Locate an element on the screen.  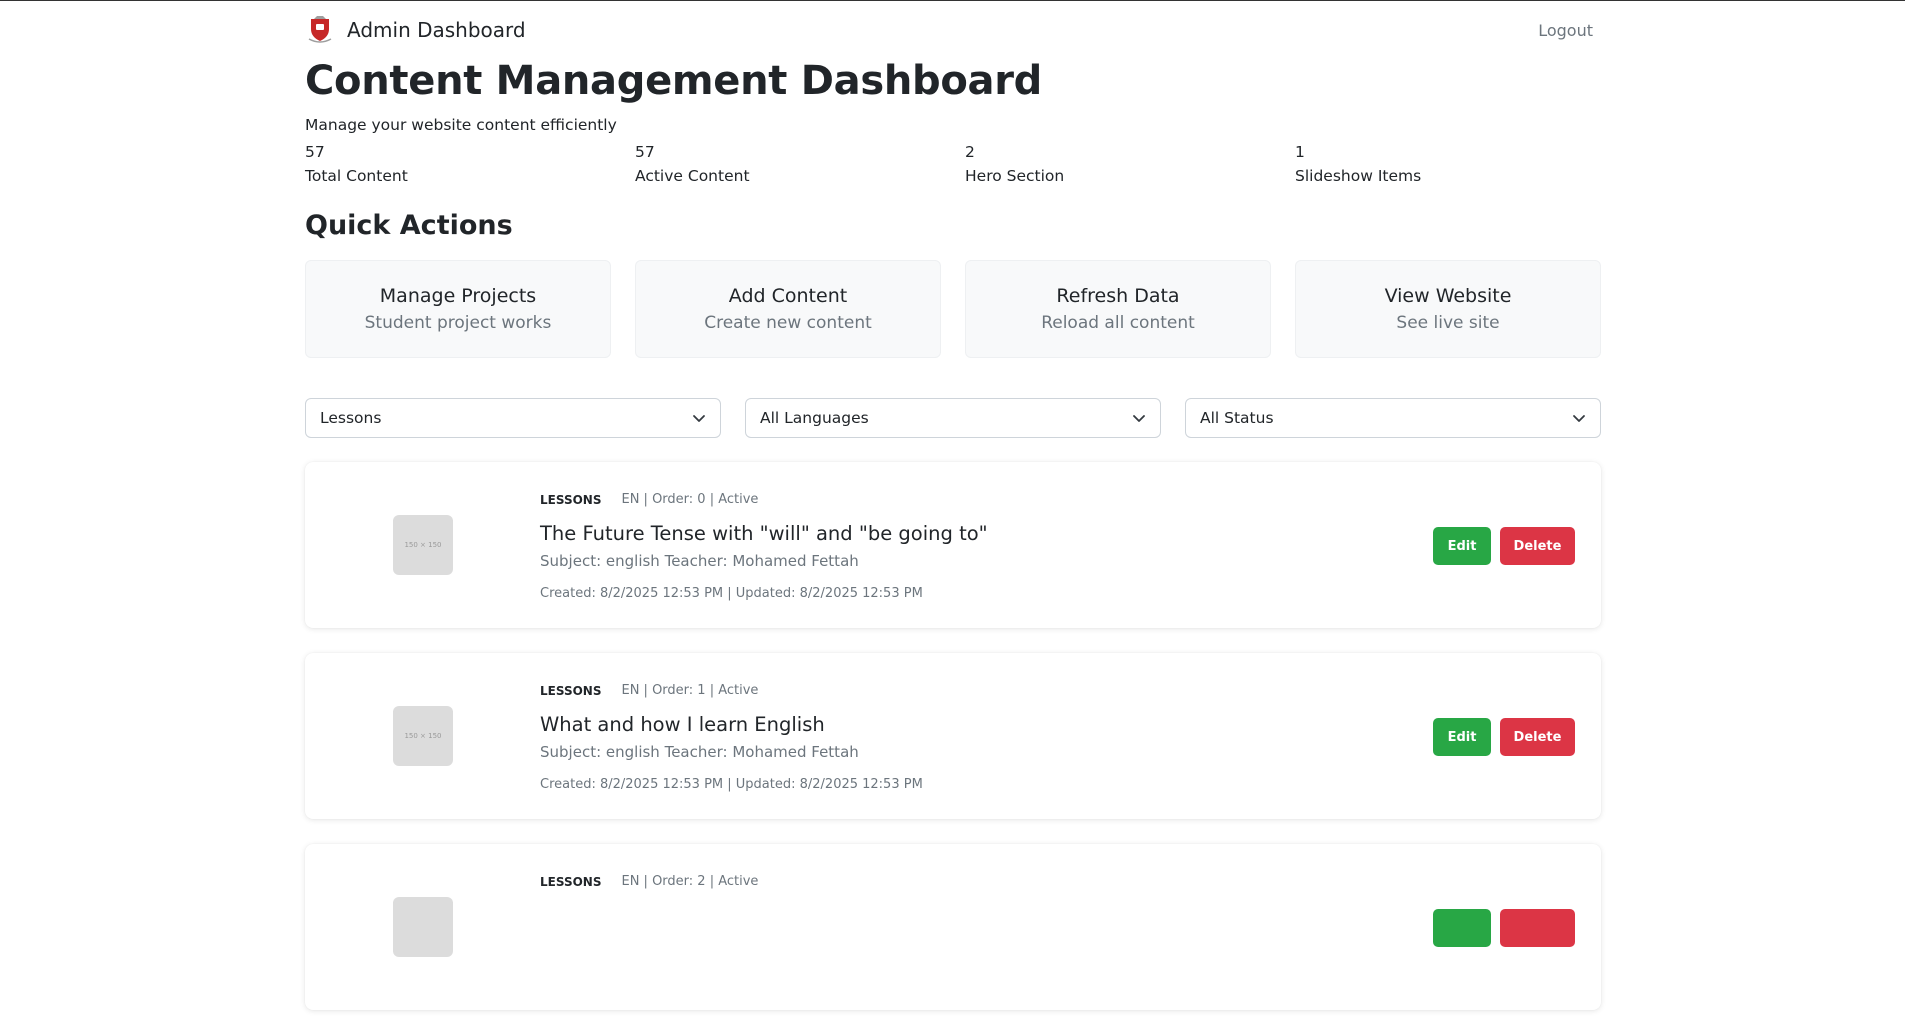
item-meta-row: LESSONS EN | Order: 0 | Active is located at coordinates (649, 499).